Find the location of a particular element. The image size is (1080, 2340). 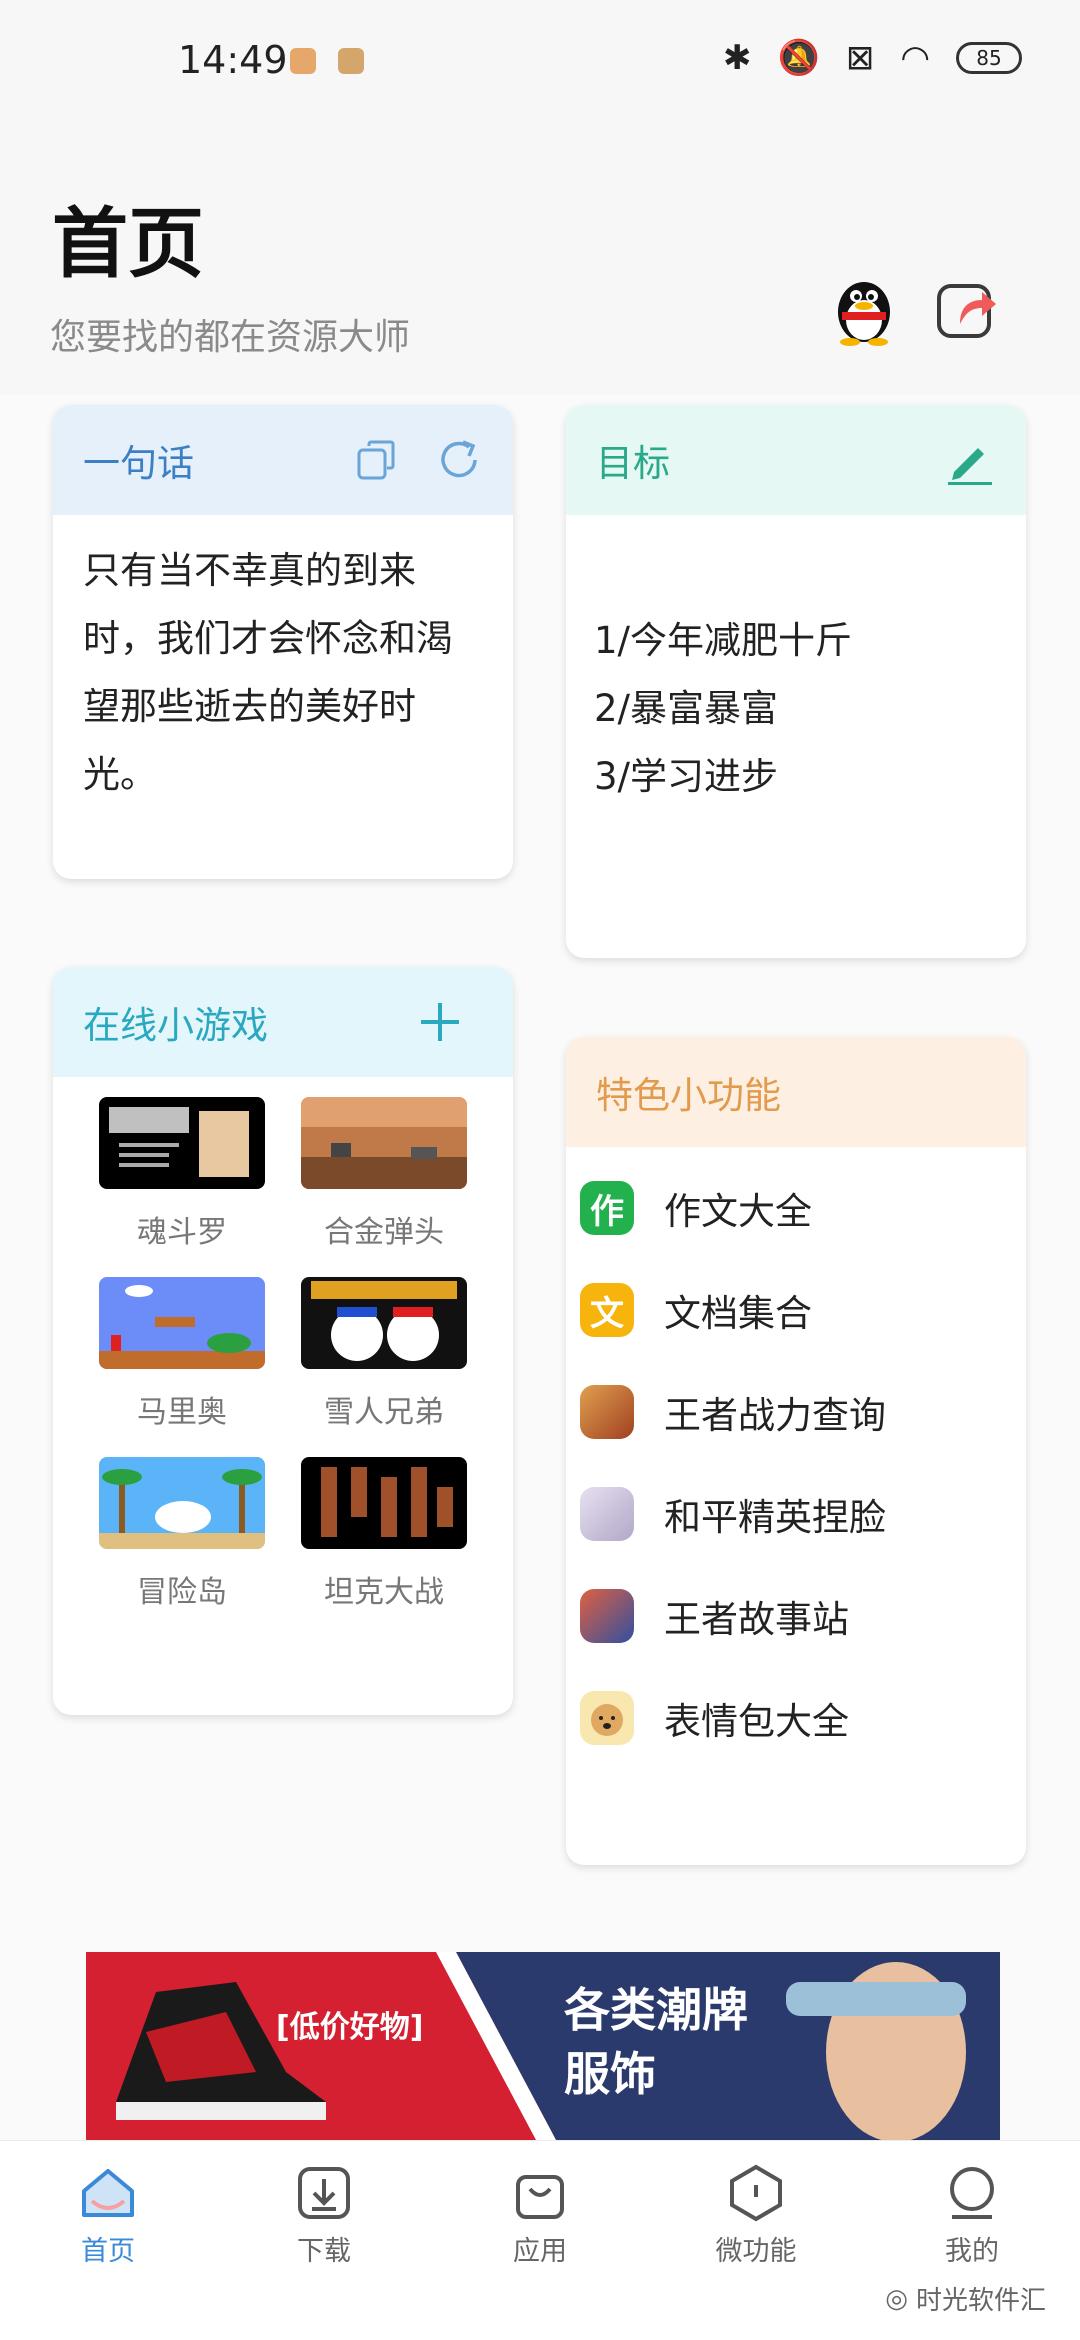

edit-icon is located at coordinates (970, 460).